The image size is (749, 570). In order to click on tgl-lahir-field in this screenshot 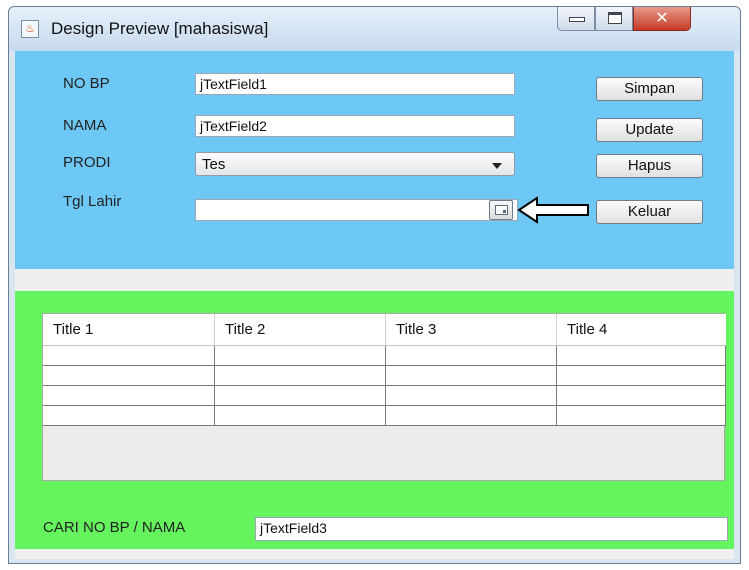, I will do `click(356, 210)`.